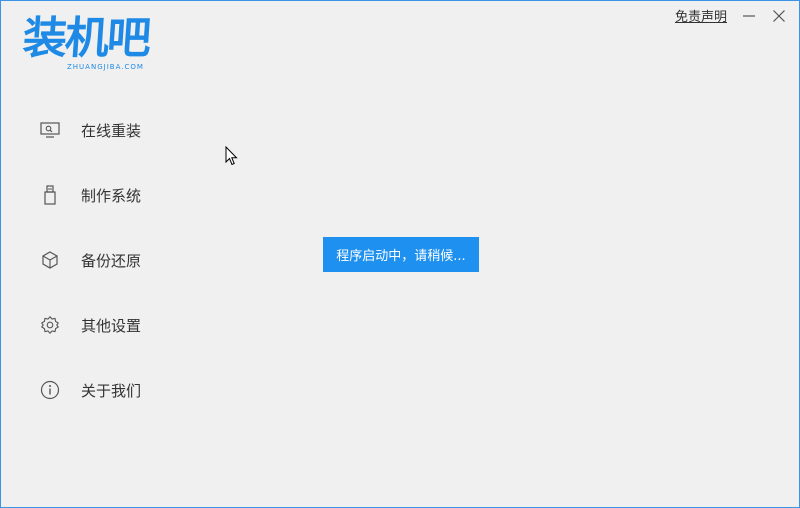  What do you see at coordinates (111, 260) in the screenshot?
I see `sidebar-item-label: 备份还原` at bounding box center [111, 260].